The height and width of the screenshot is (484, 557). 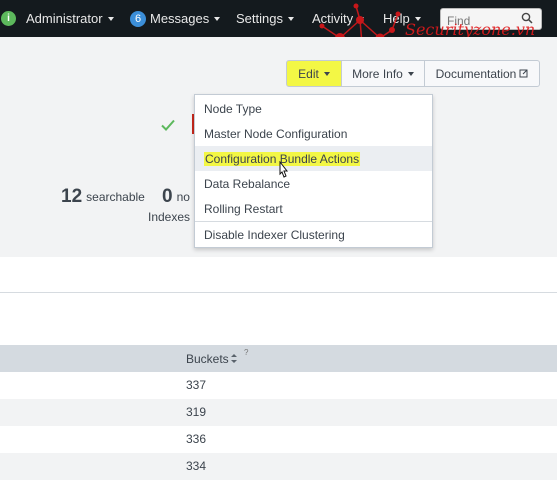 I want to click on table-row: 337, so click(x=278, y=385).